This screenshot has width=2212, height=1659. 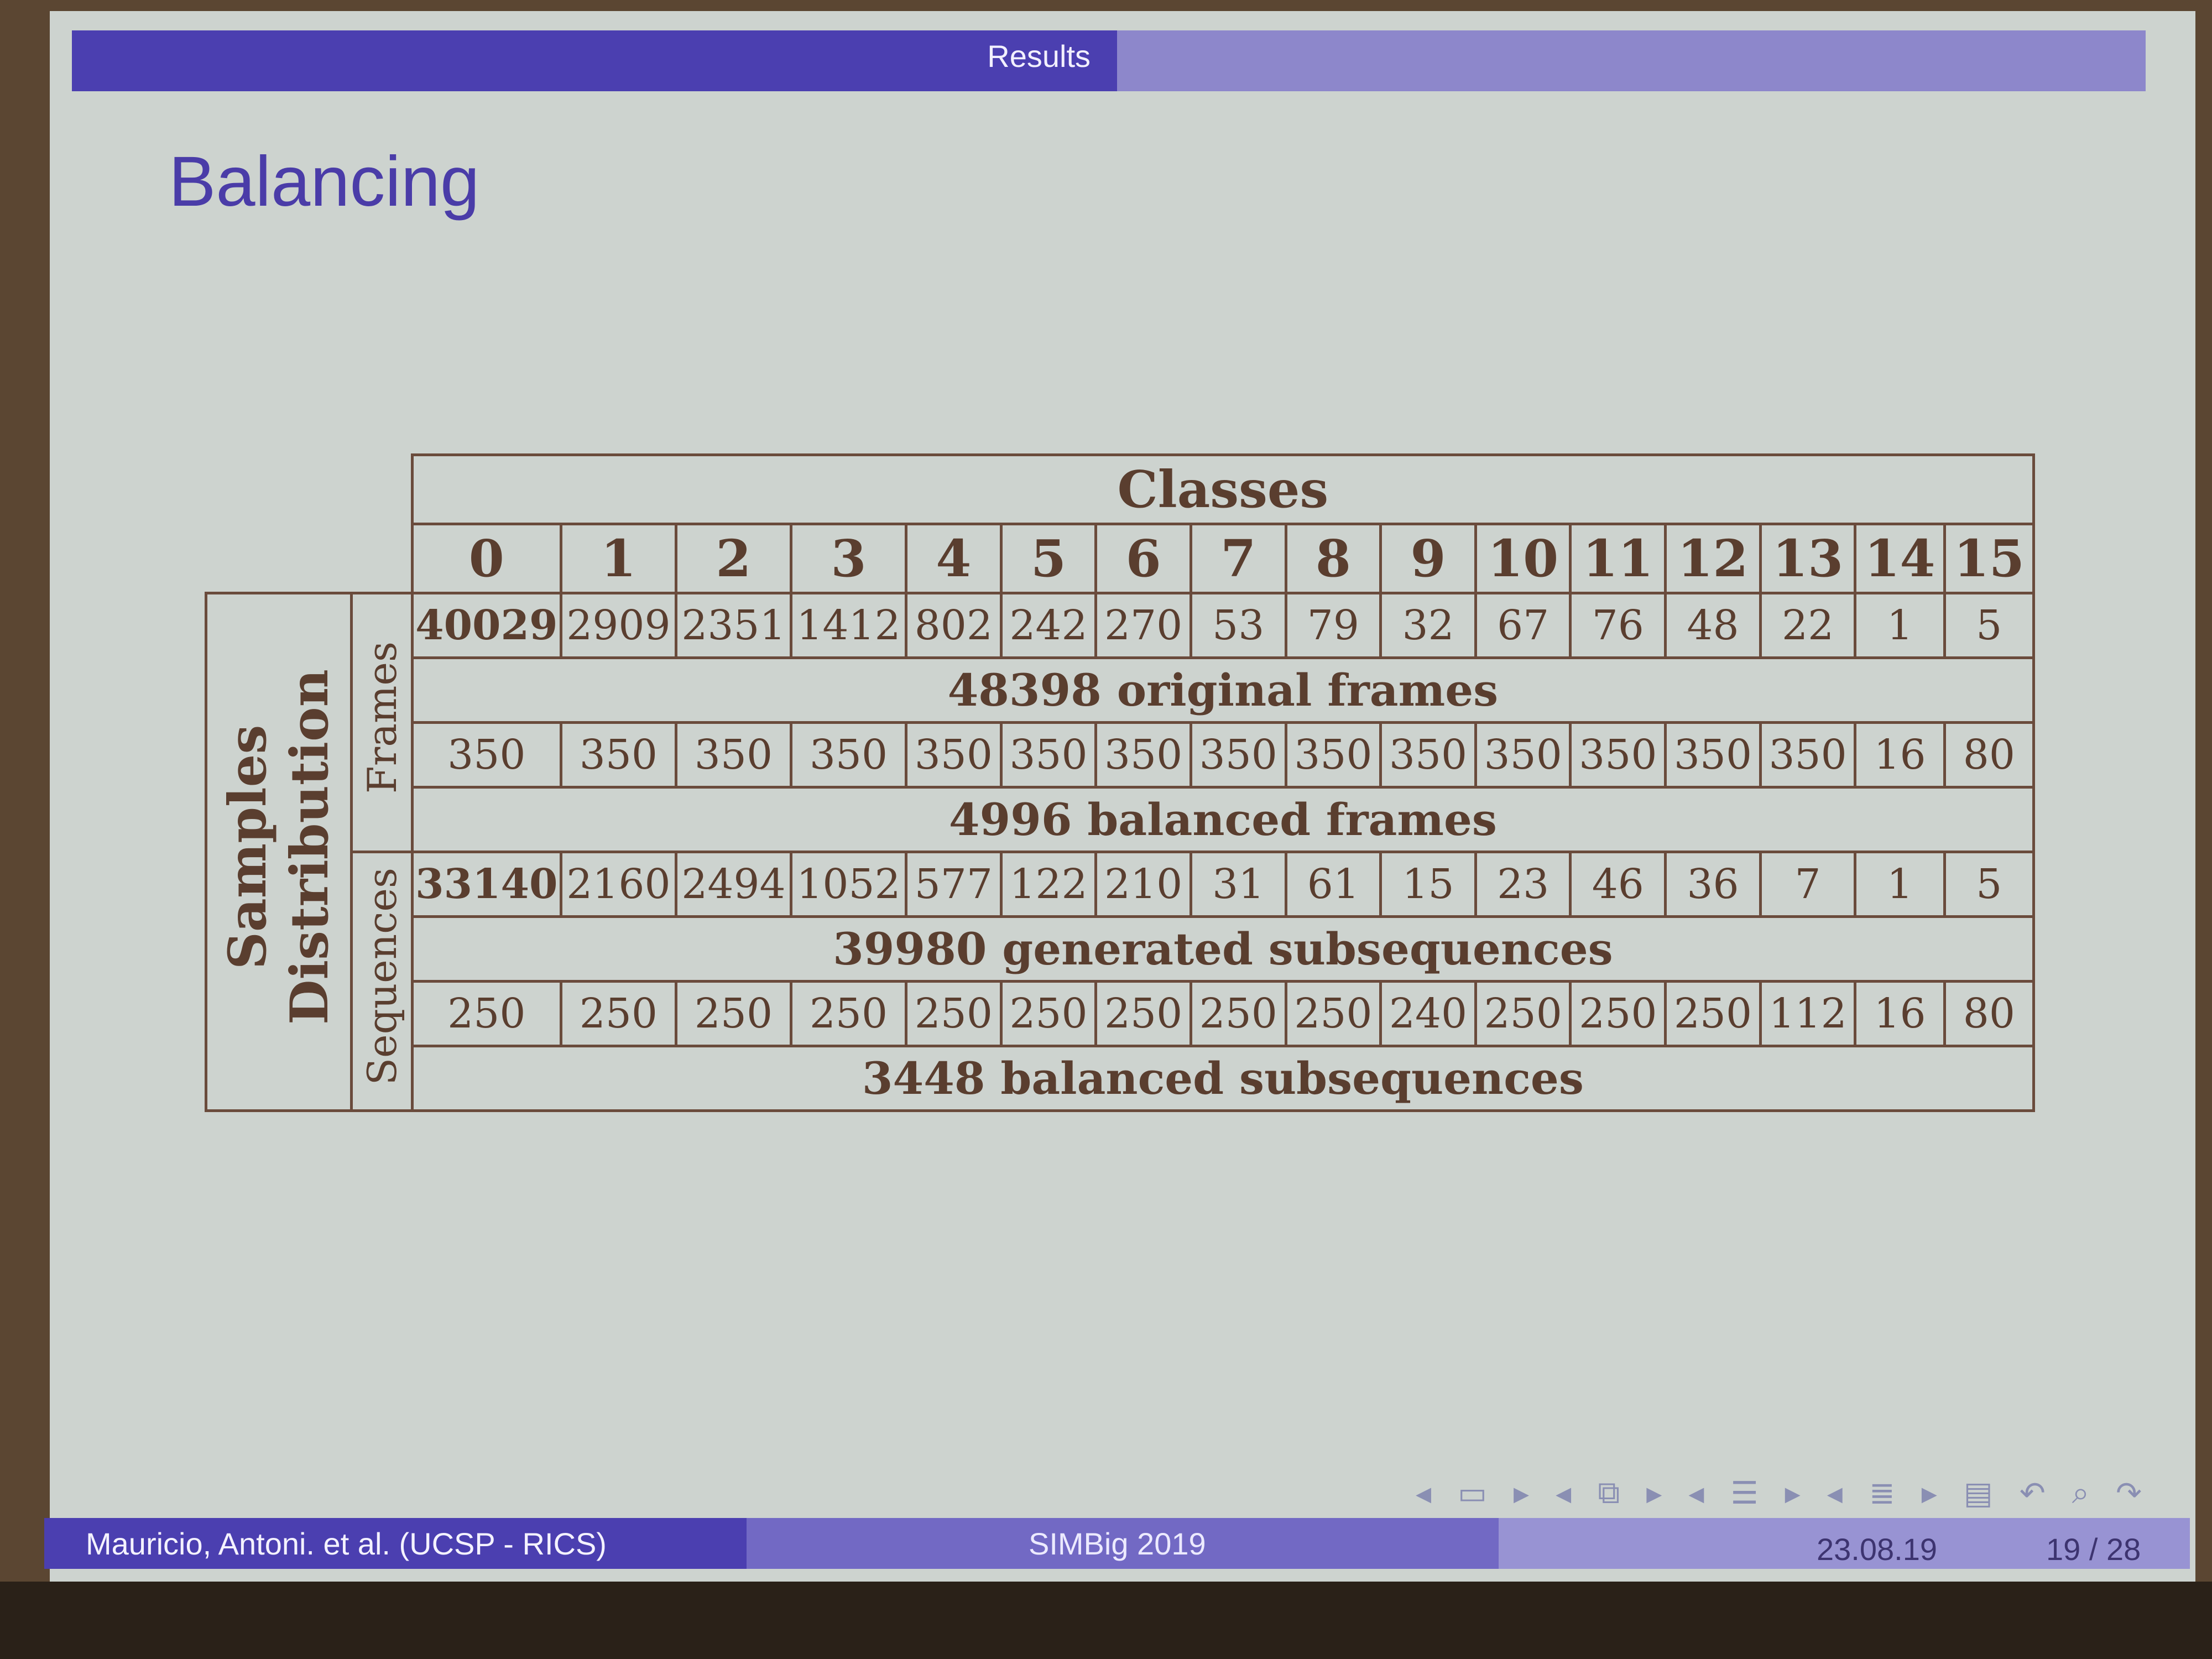 What do you see at coordinates (954, 626) in the screenshot?
I see `frames-original-cell: 802` at bounding box center [954, 626].